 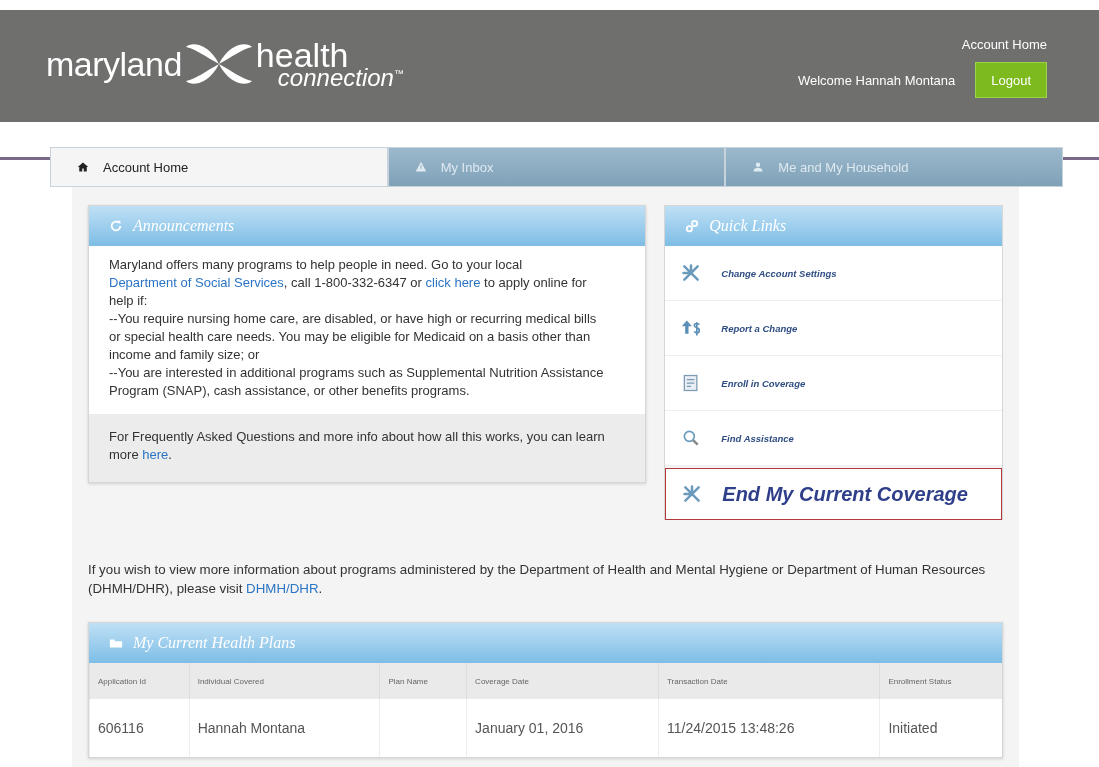 What do you see at coordinates (357, 382) in the screenshot?
I see `announcement-text: --You are interested in additional programs such as Supplemental Nutrition Assistance Program (SNAP), cash assistance, or other benefits programs.` at bounding box center [357, 382].